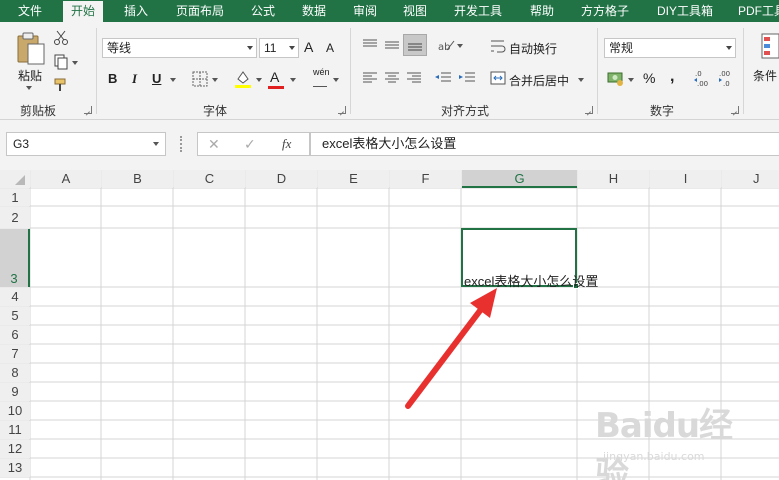 The width and height of the screenshot is (779, 480). I want to click on align-right-icon, so click(414, 78).